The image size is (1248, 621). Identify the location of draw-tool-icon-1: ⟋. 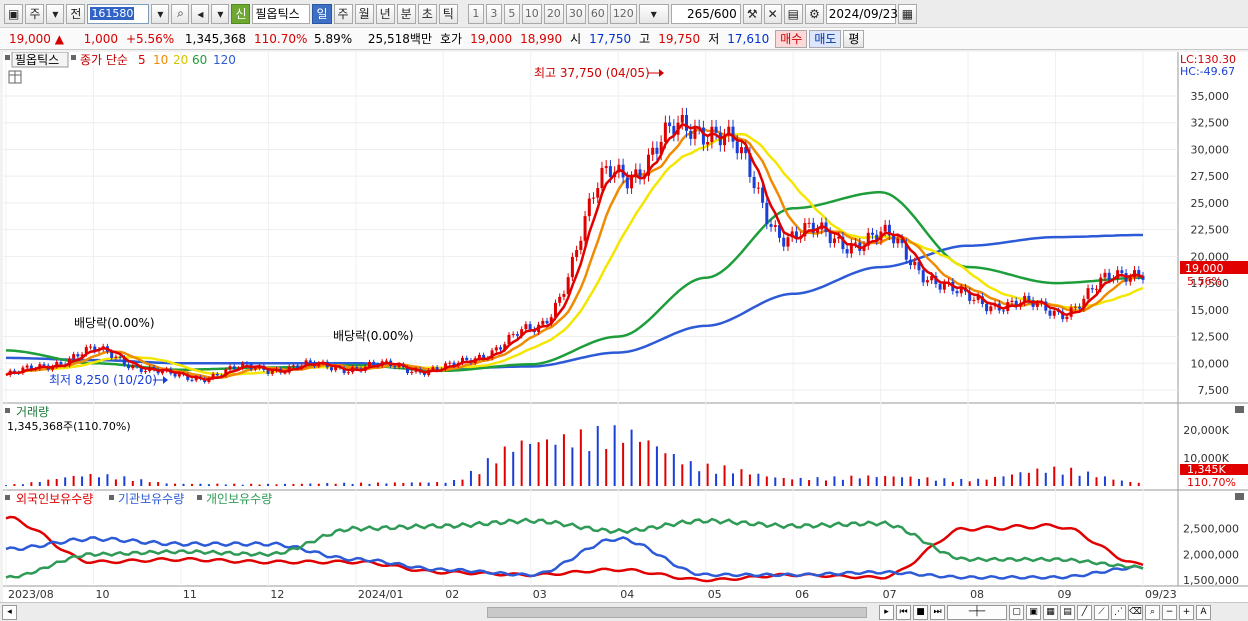
(1101, 612).